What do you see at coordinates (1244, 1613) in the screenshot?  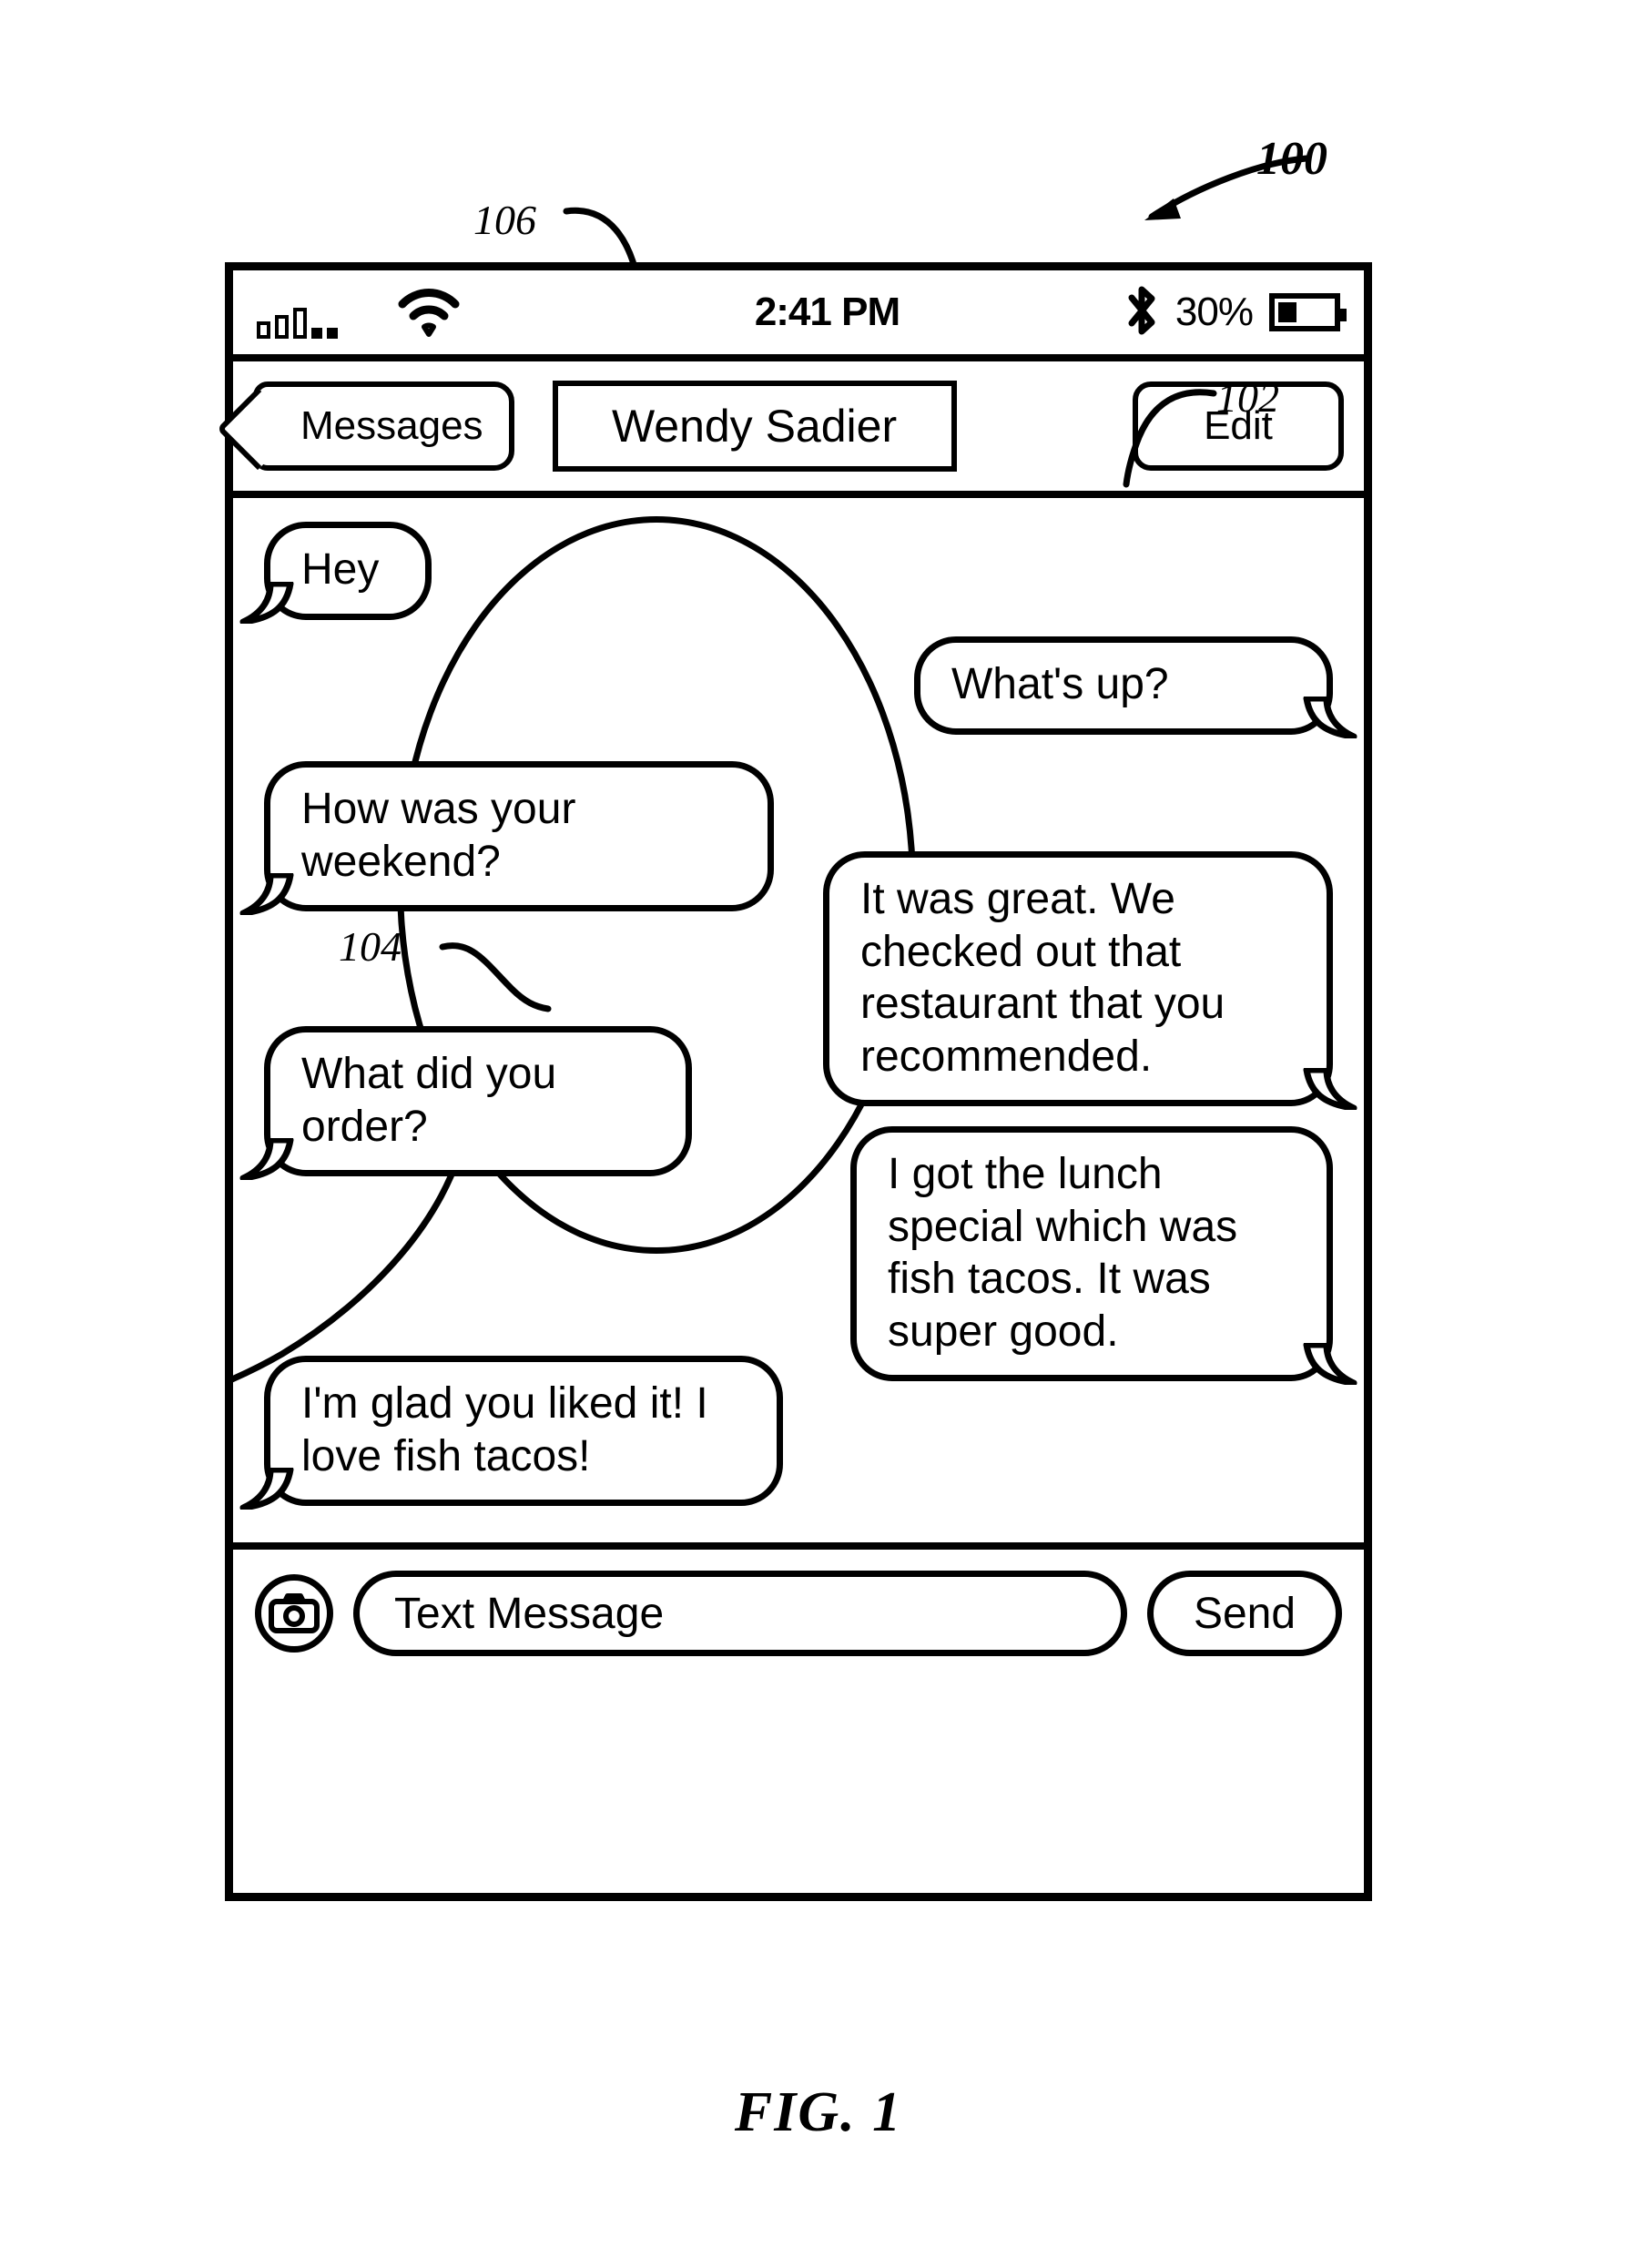 I see `send-button: Send` at bounding box center [1244, 1613].